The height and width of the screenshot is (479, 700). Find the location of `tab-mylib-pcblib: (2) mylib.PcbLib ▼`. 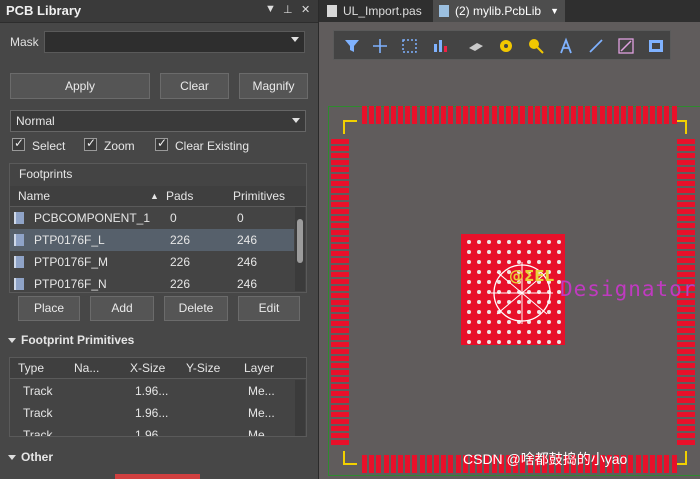

tab-mylib-pcblib: (2) mylib.PcbLib ▼ is located at coordinates (499, 11).